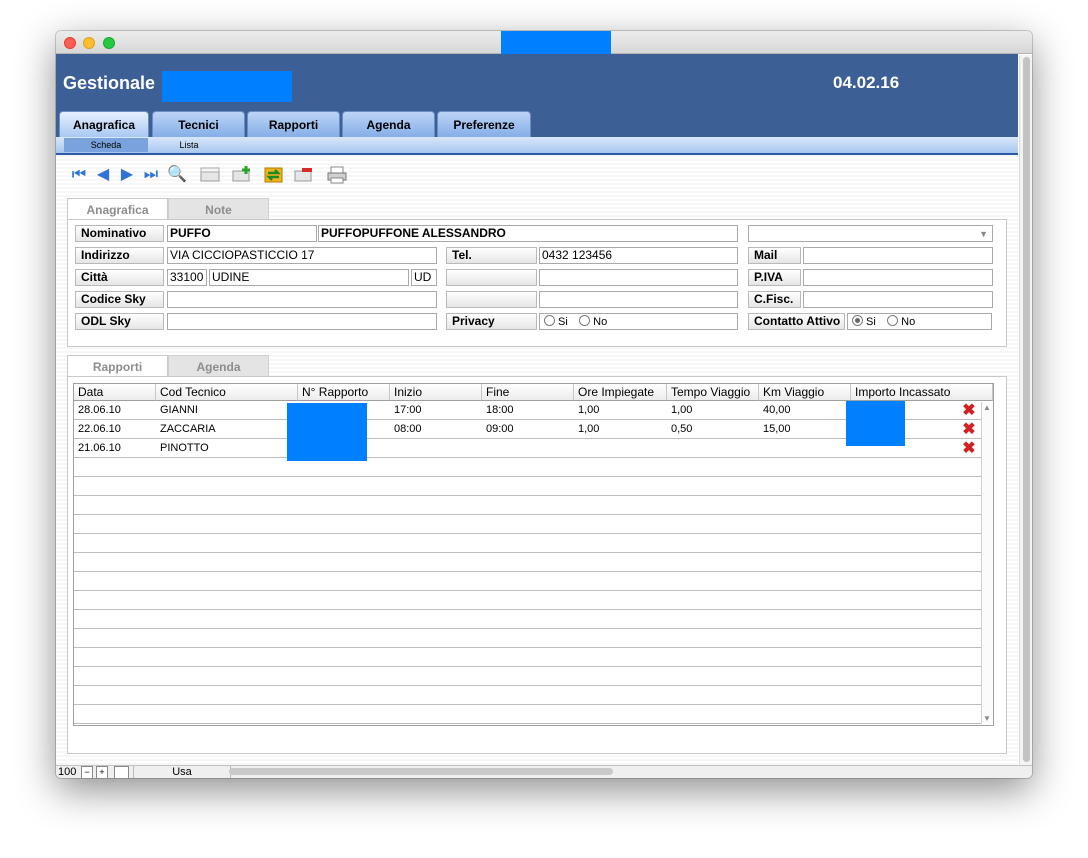  I want to click on zoom-window-icon, so click(109, 43).